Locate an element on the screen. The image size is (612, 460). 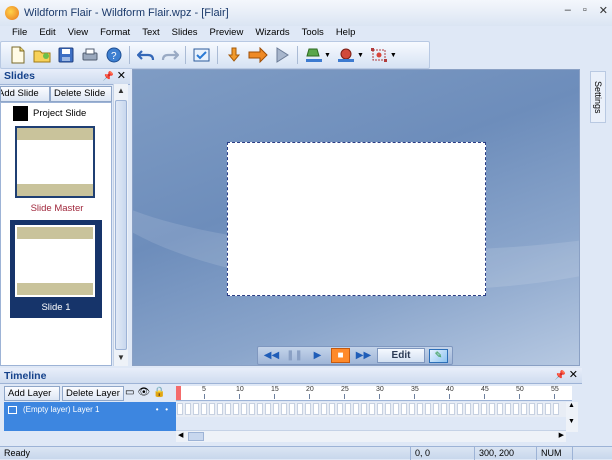
layer-row: (Empty layer) Layer 1 • • is located at coordinates (90, 409).